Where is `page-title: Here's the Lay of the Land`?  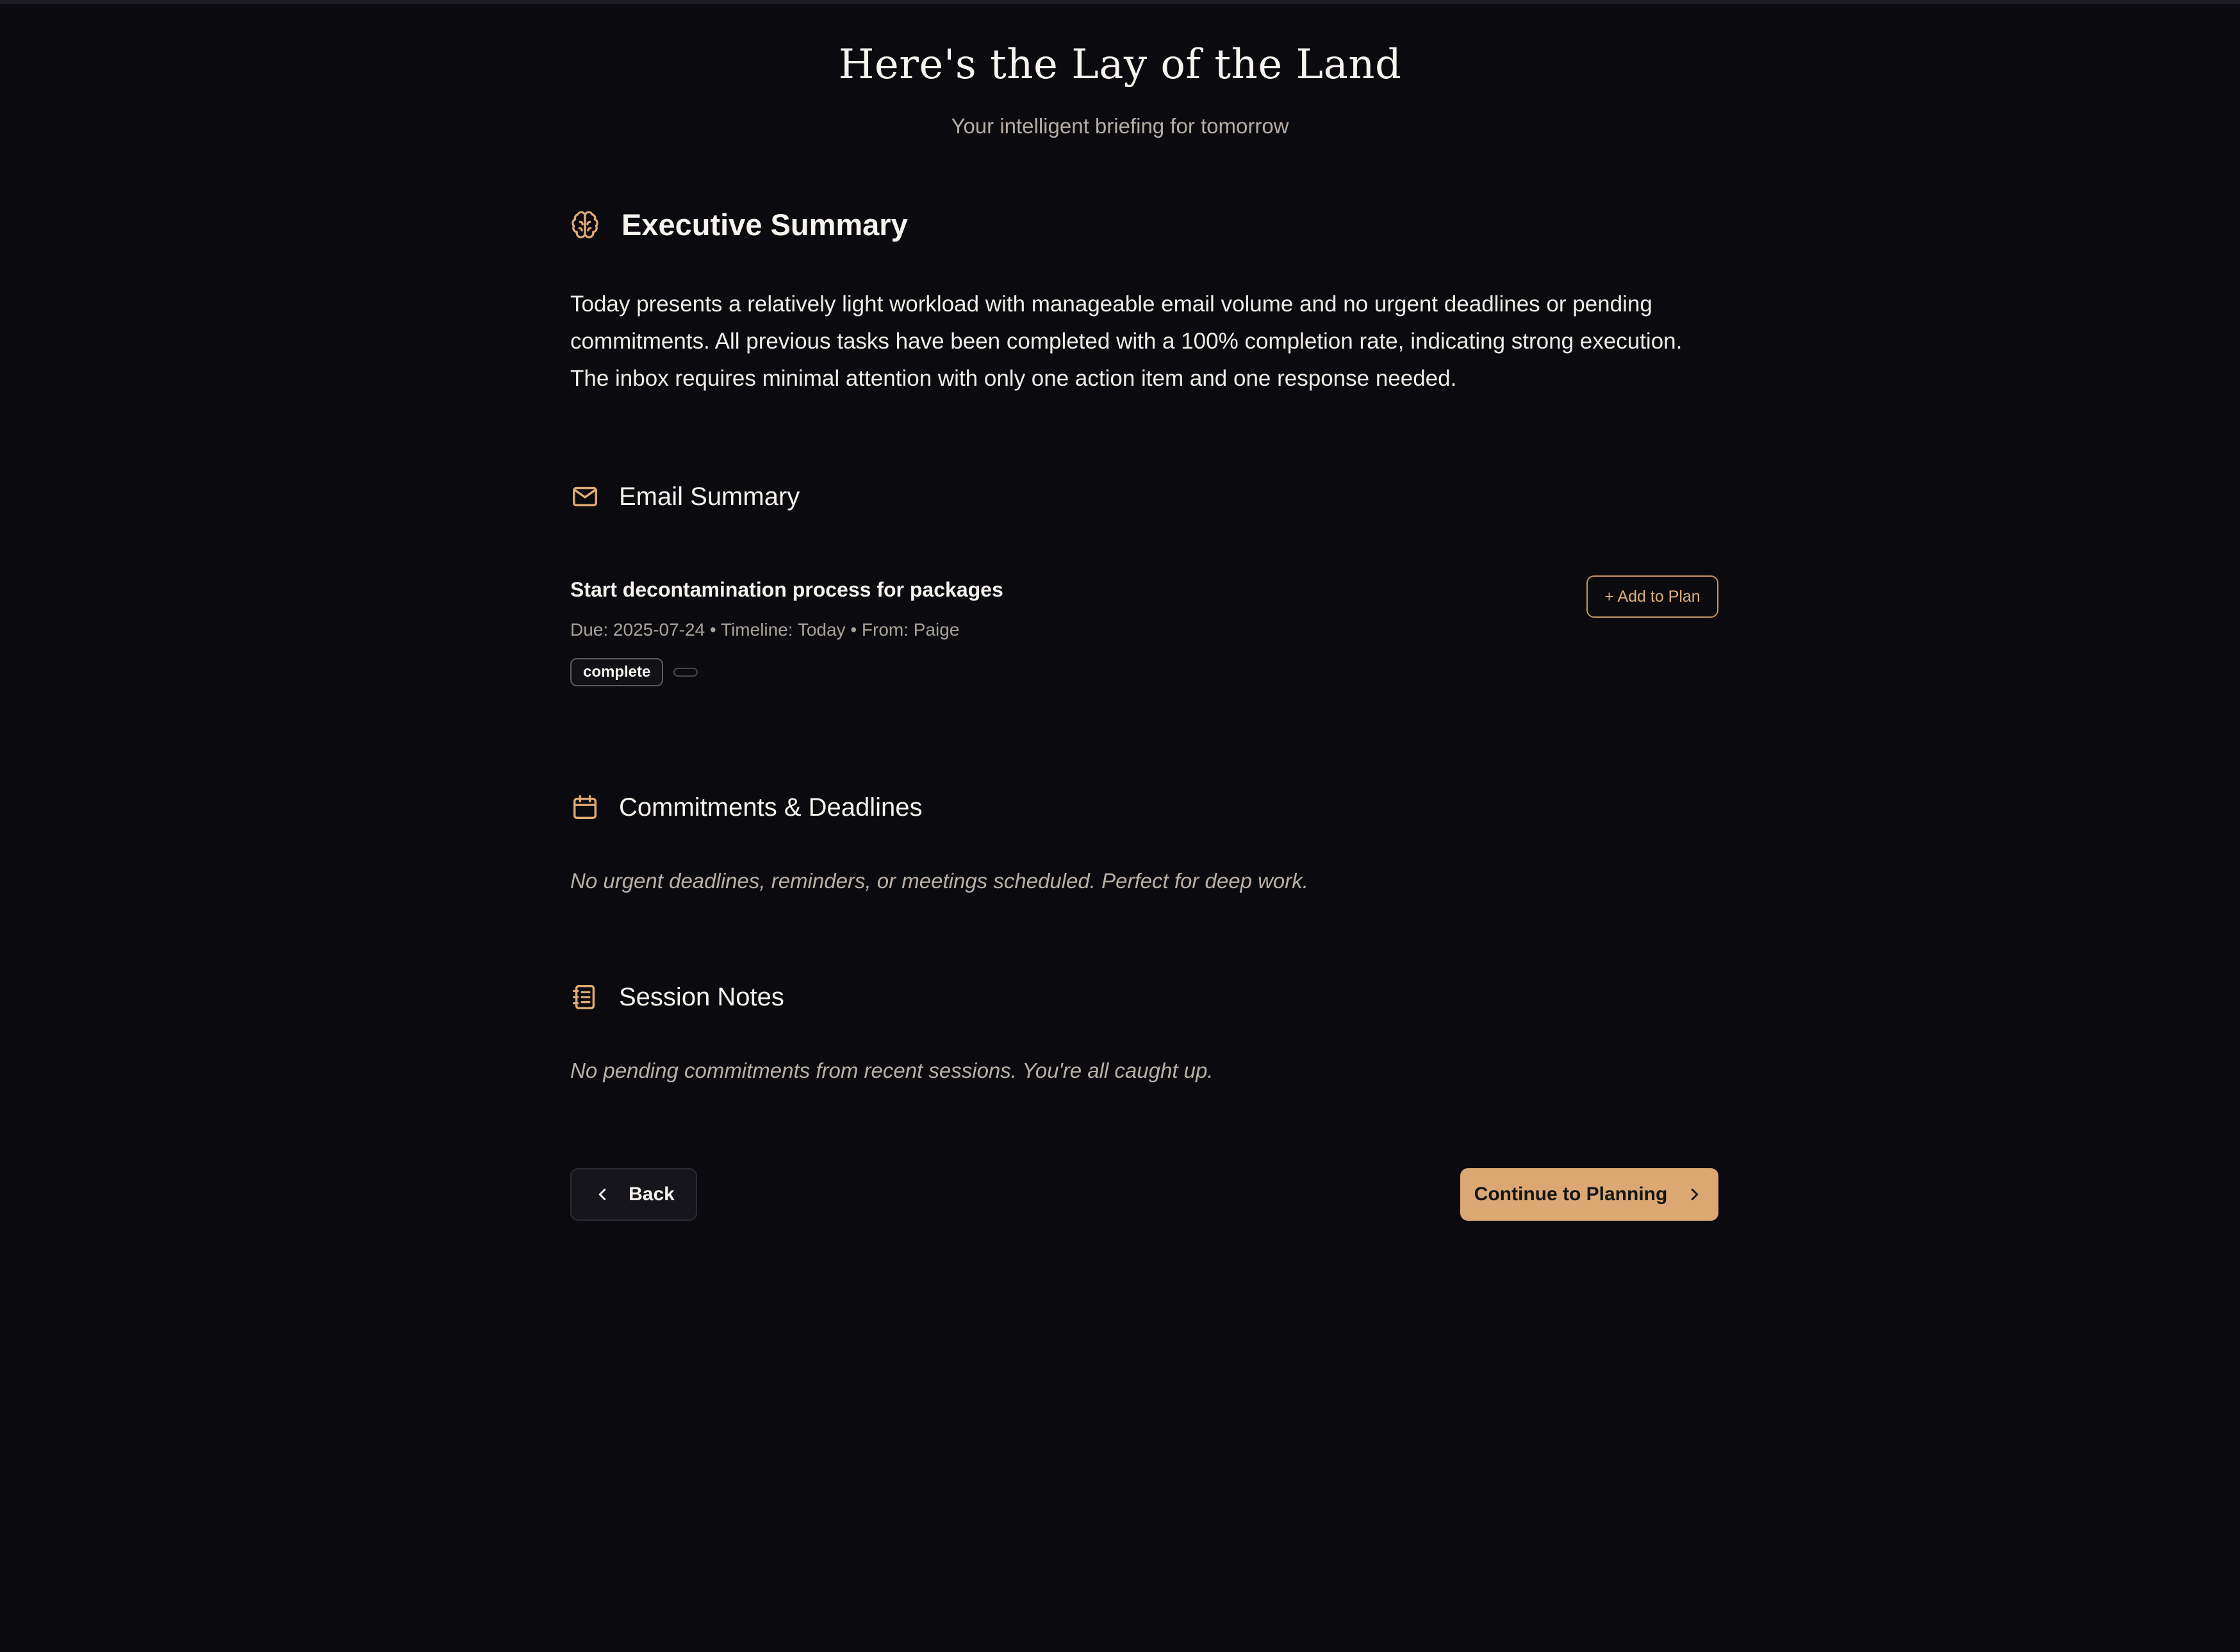
page-title: Here's the Lay of the Land is located at coordinates (1120, 65).